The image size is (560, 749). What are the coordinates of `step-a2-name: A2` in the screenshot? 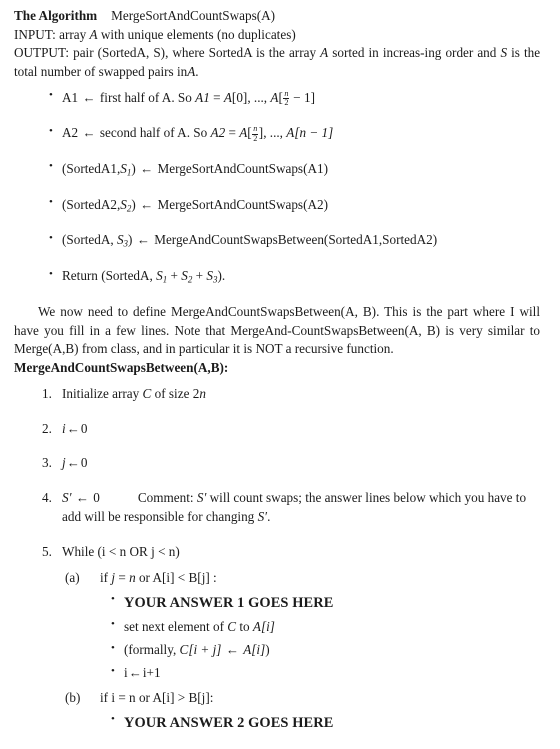 It's located at (70, 133).